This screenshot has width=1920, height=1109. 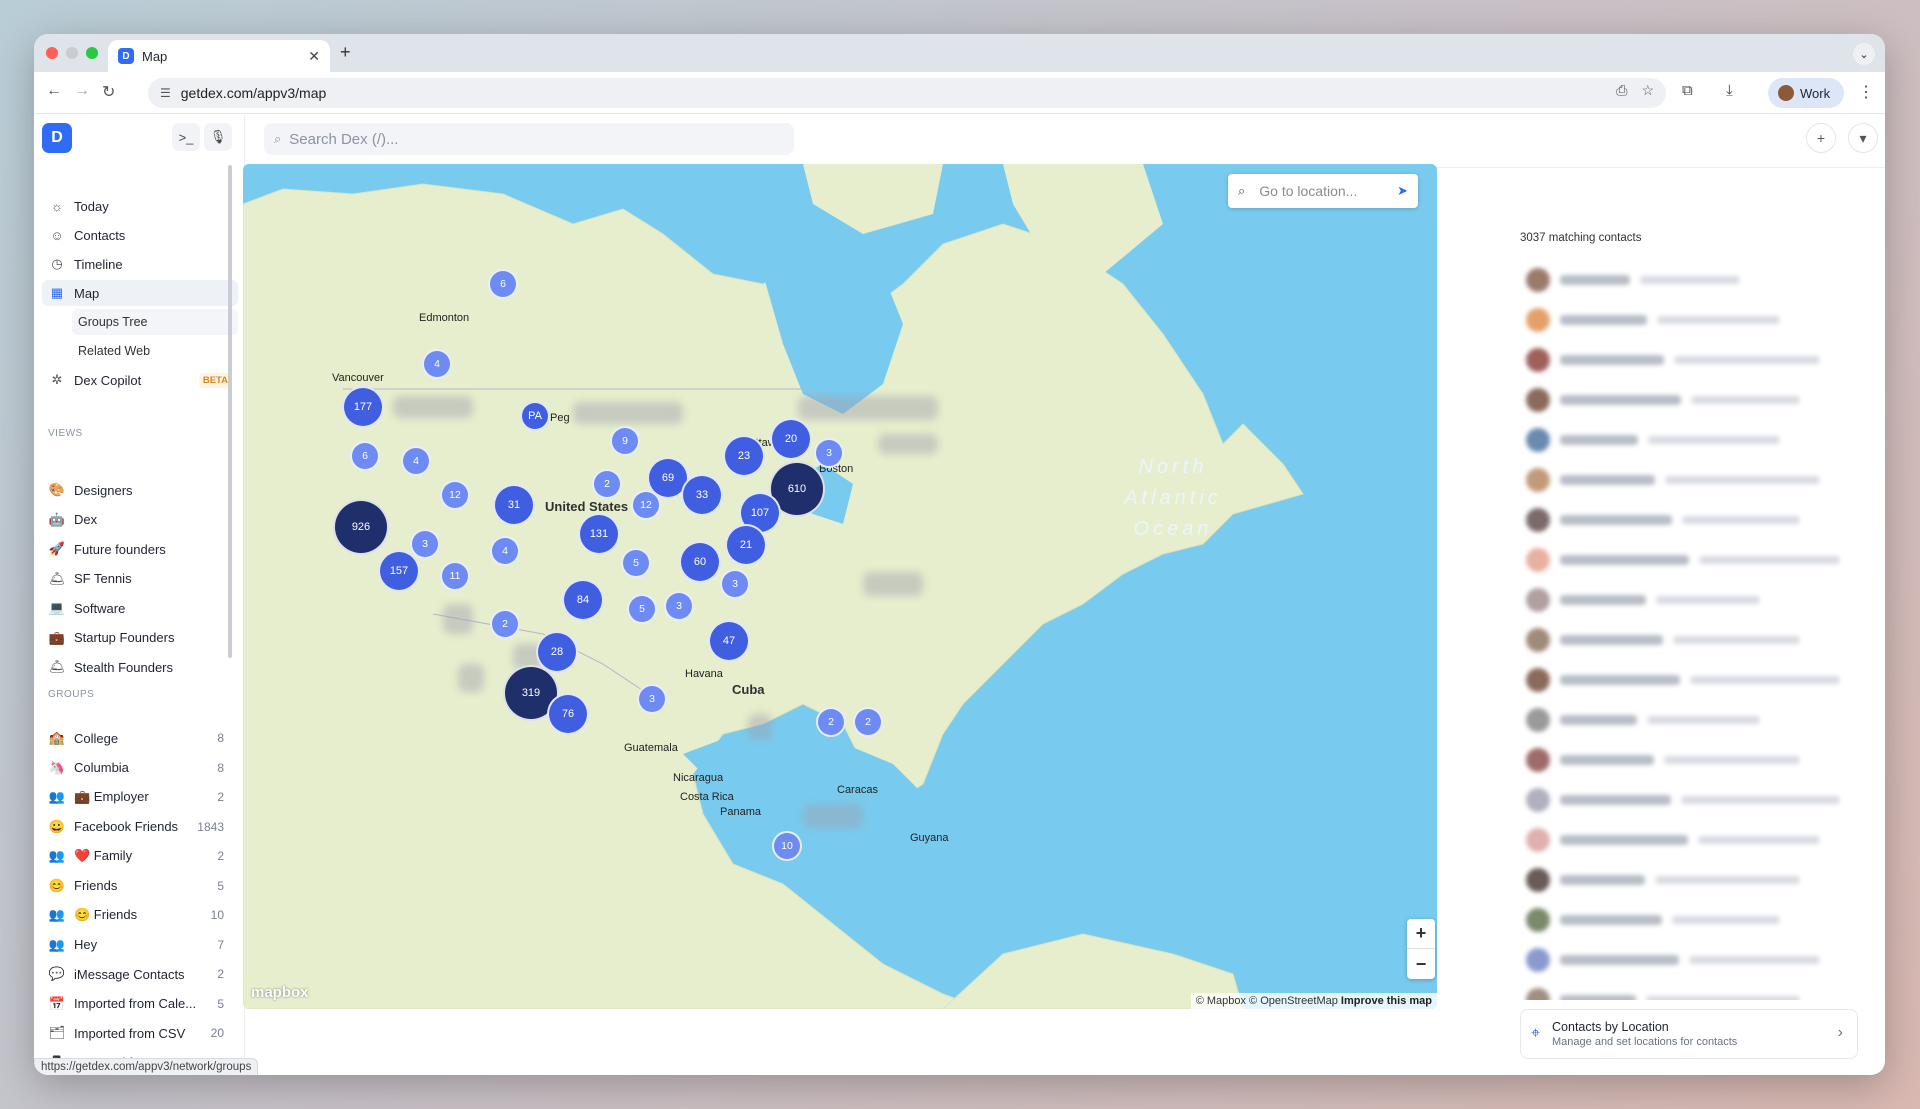 I want to click on downloads-icon: ⤓, so click(x=1729, y=90).